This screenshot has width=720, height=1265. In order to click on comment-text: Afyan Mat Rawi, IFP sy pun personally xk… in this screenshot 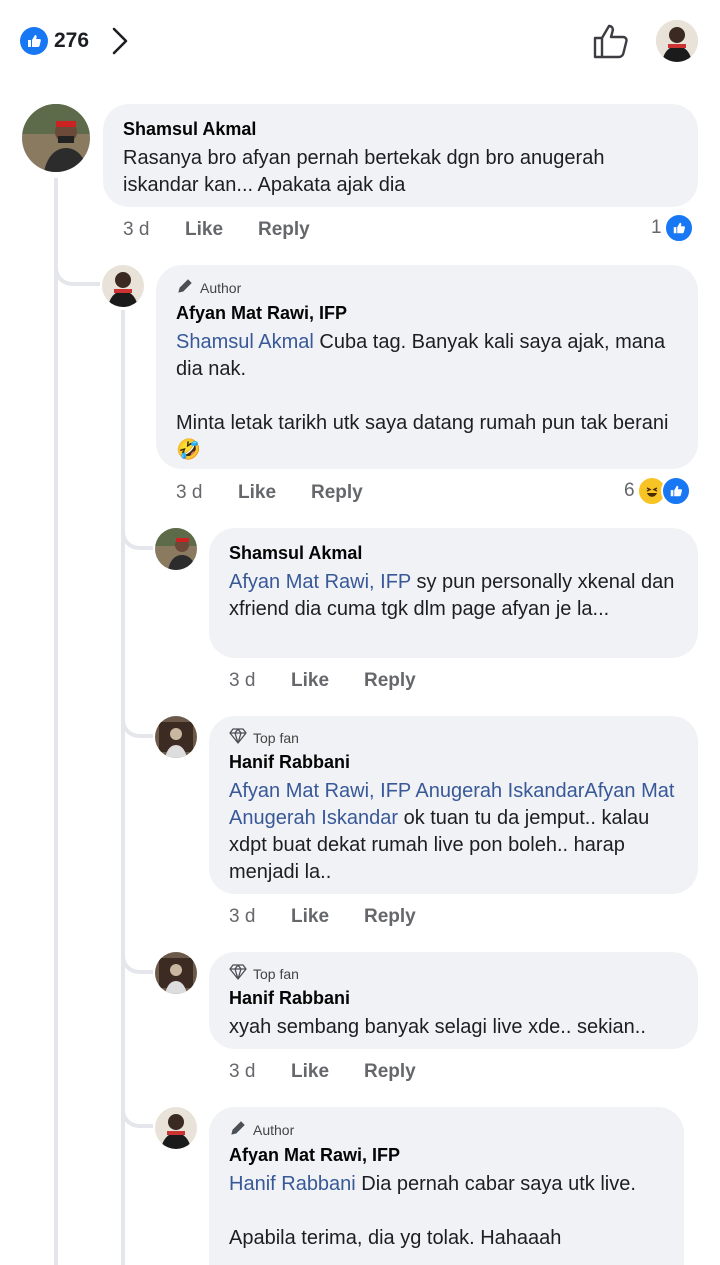, I will do `click(454, 595)`.